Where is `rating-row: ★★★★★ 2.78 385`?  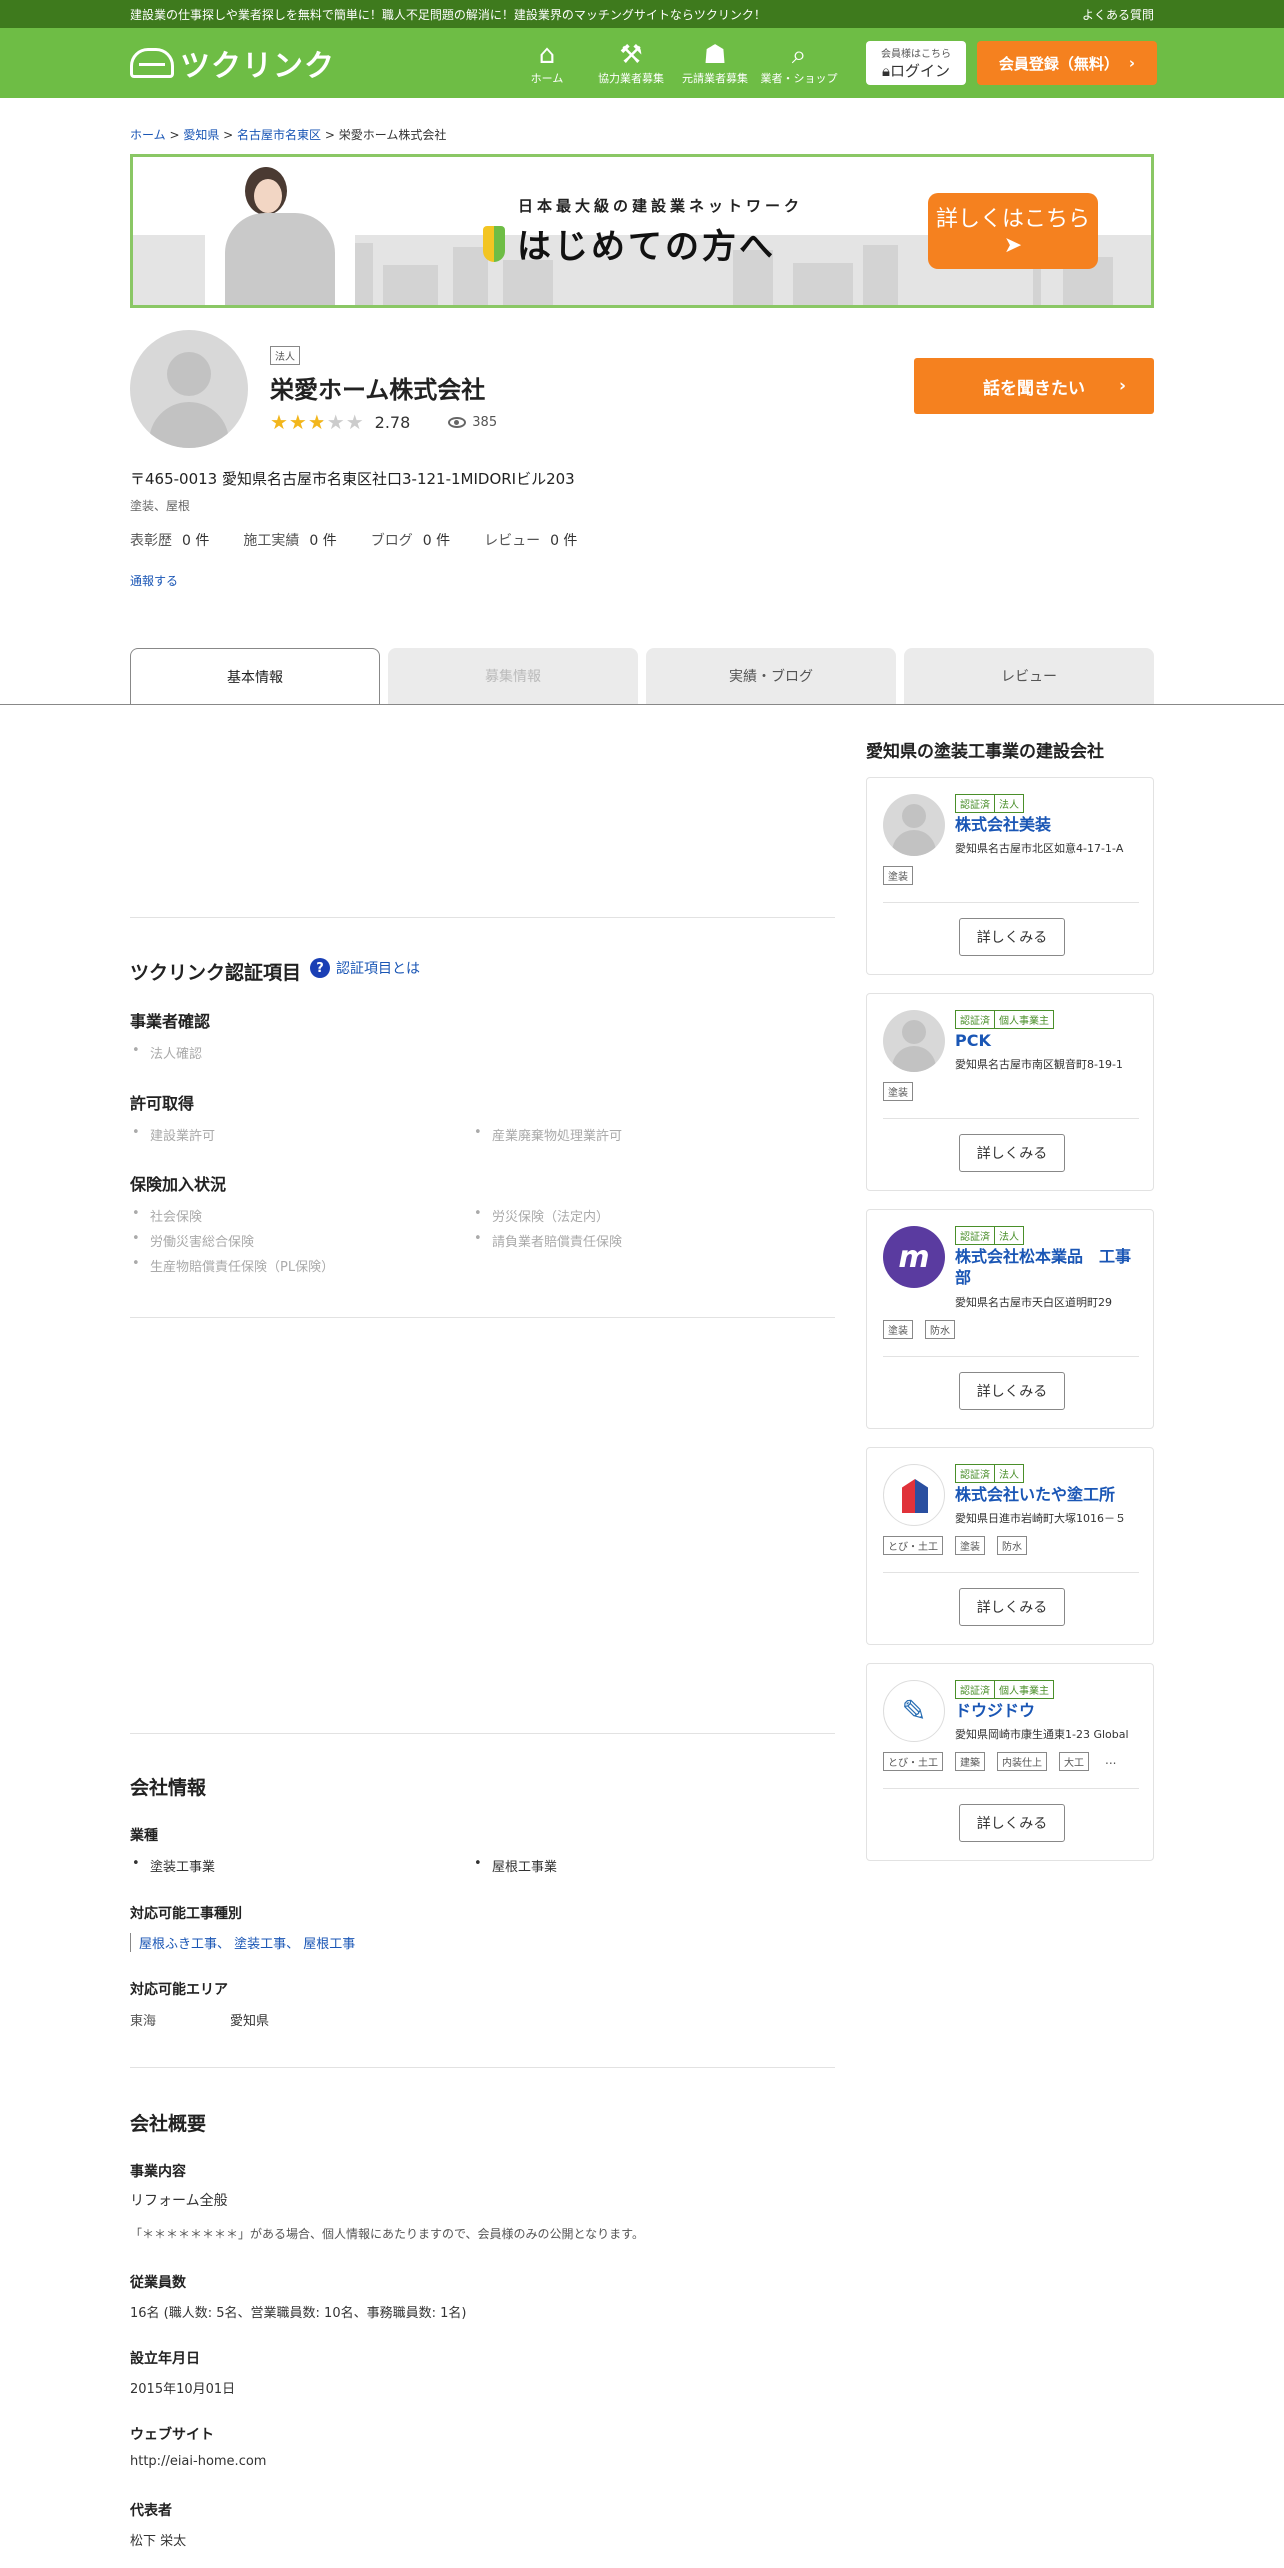
rating-row: ★★★★★ 2.78 385 is located at coordinates (383, 422).